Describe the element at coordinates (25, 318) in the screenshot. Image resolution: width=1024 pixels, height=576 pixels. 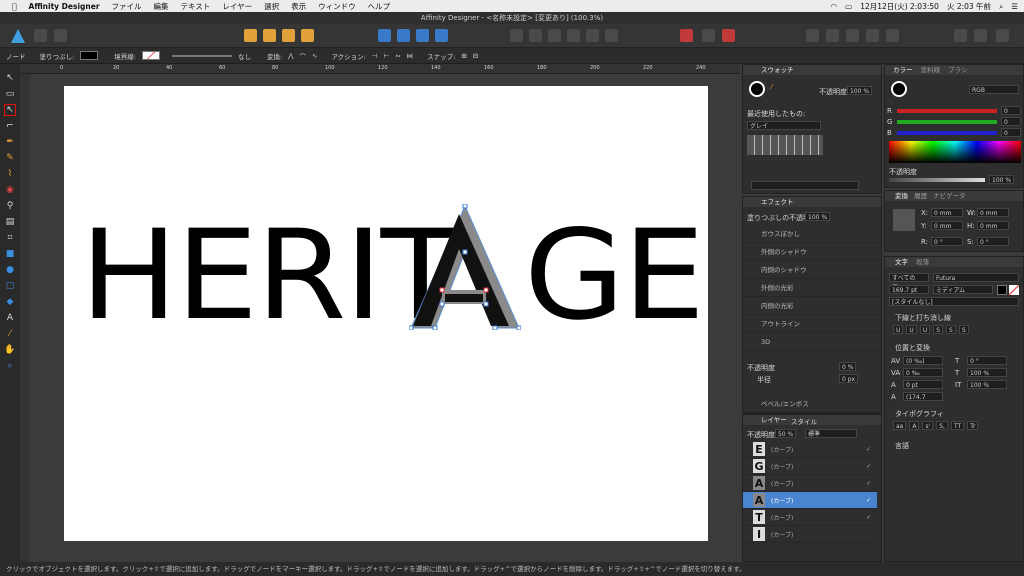
I see `vertical-ruler` at that location.